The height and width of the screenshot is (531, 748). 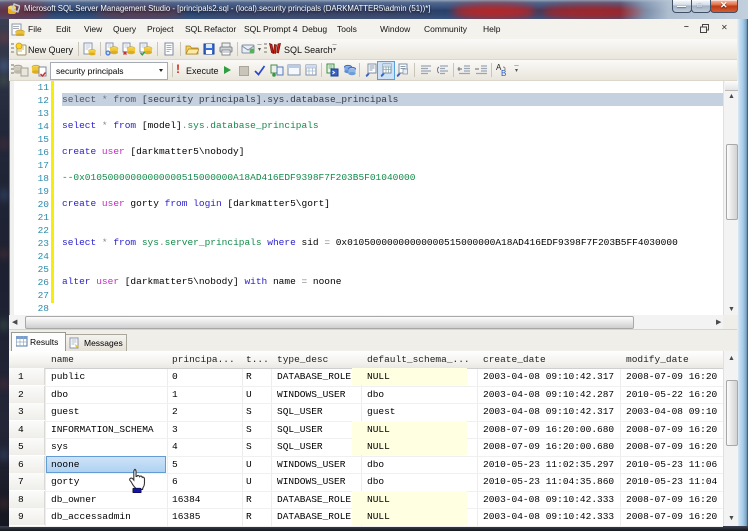 I want to click on svg-text: B, so click(x=503, y=73).